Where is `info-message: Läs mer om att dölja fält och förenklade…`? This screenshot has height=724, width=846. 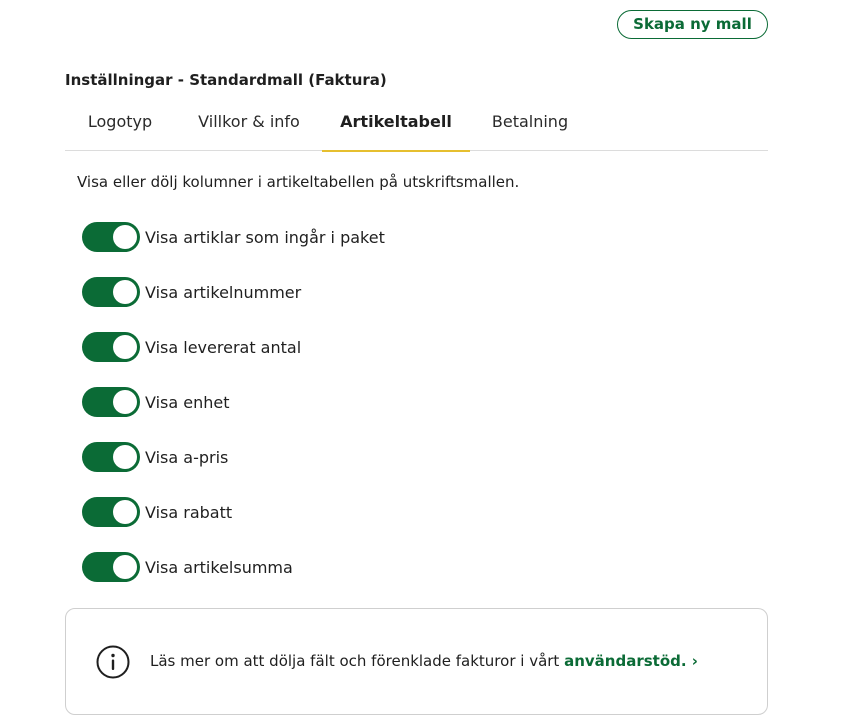 info-message: Läs mer om att dölja fält och förenklade… is located at coordinates (357, 661).